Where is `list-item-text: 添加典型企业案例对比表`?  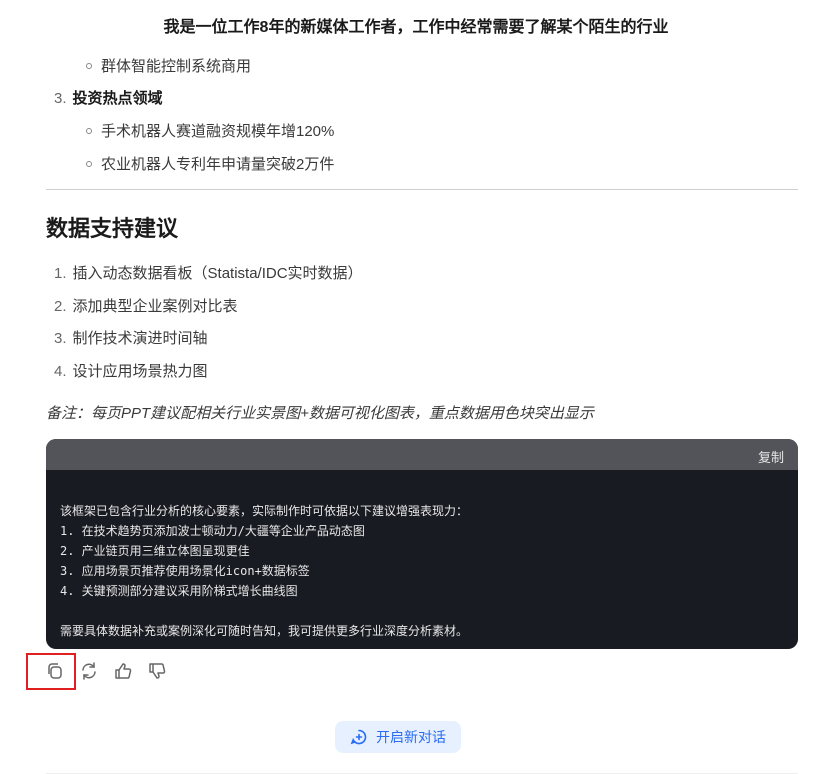
list-item-text: 添加典型企业案例对比表 is located at coordinates (155, 306).